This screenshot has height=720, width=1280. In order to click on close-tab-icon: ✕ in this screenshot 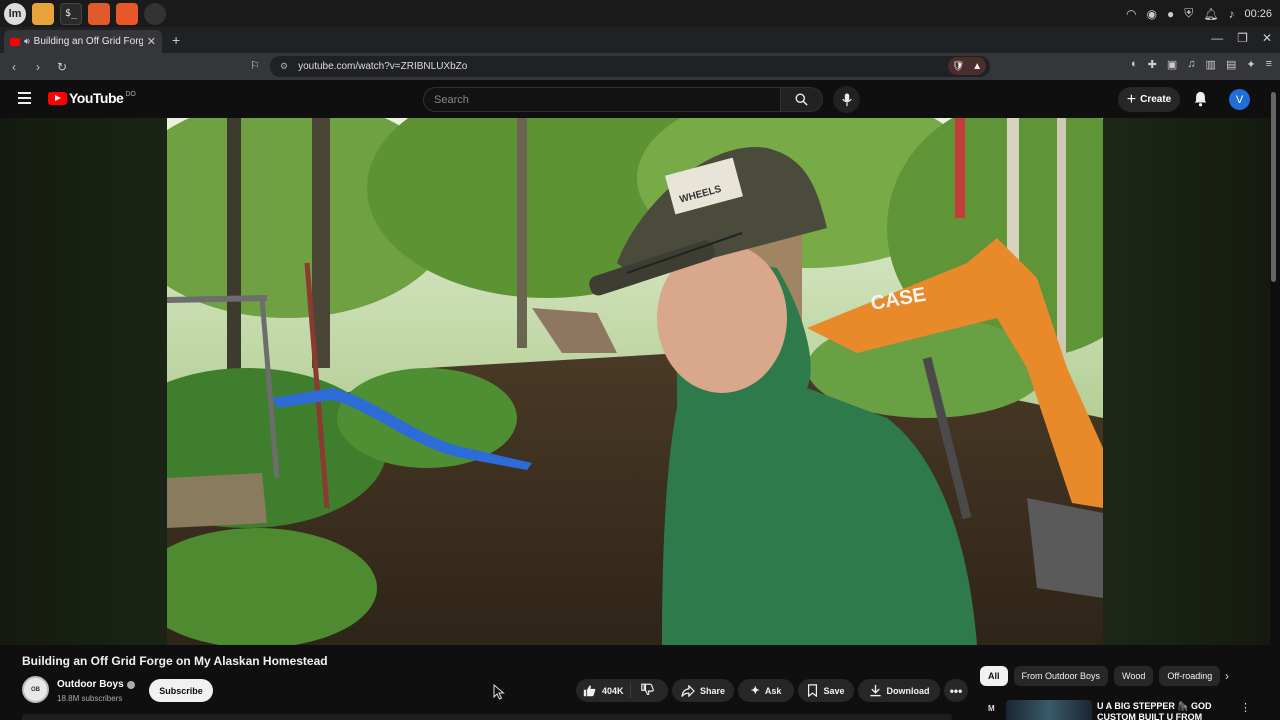, I will do `click(151, 41)`.